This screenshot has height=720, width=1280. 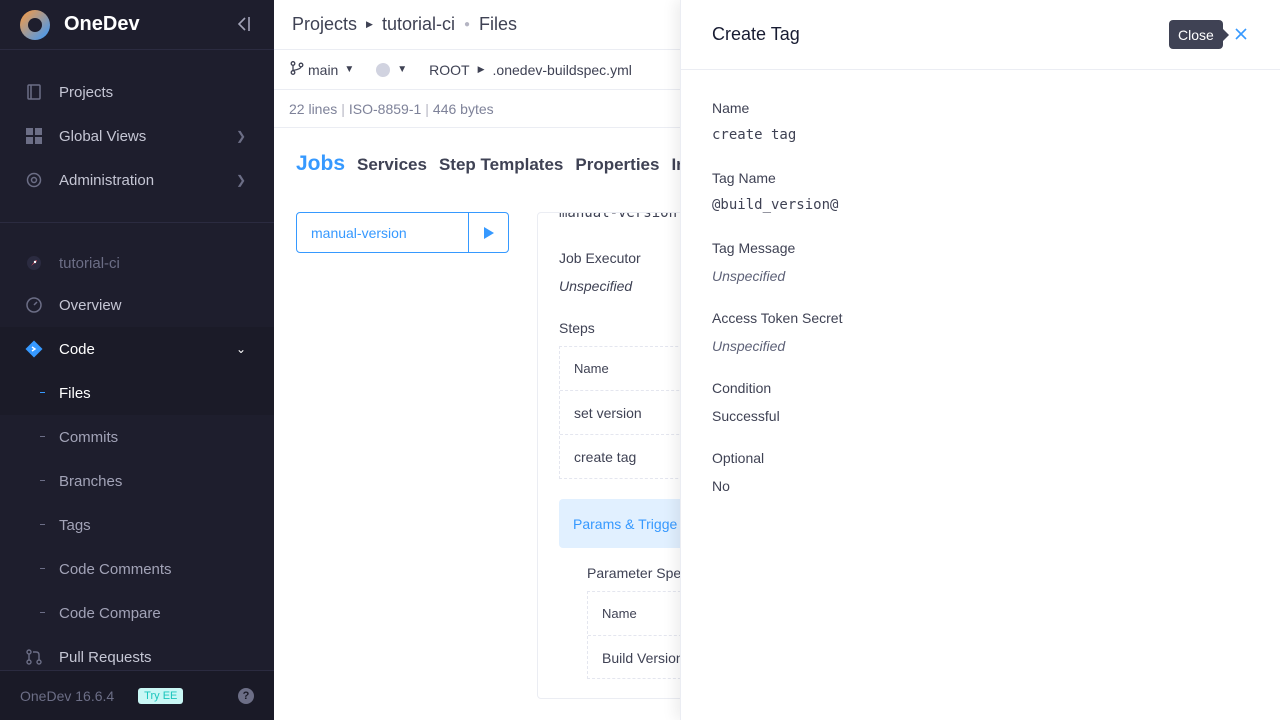 What do you see at coordinates (744, 178) in the screenshot?
I see `field-label-tag-name: Tag Name` at bounding box center [744, 178].